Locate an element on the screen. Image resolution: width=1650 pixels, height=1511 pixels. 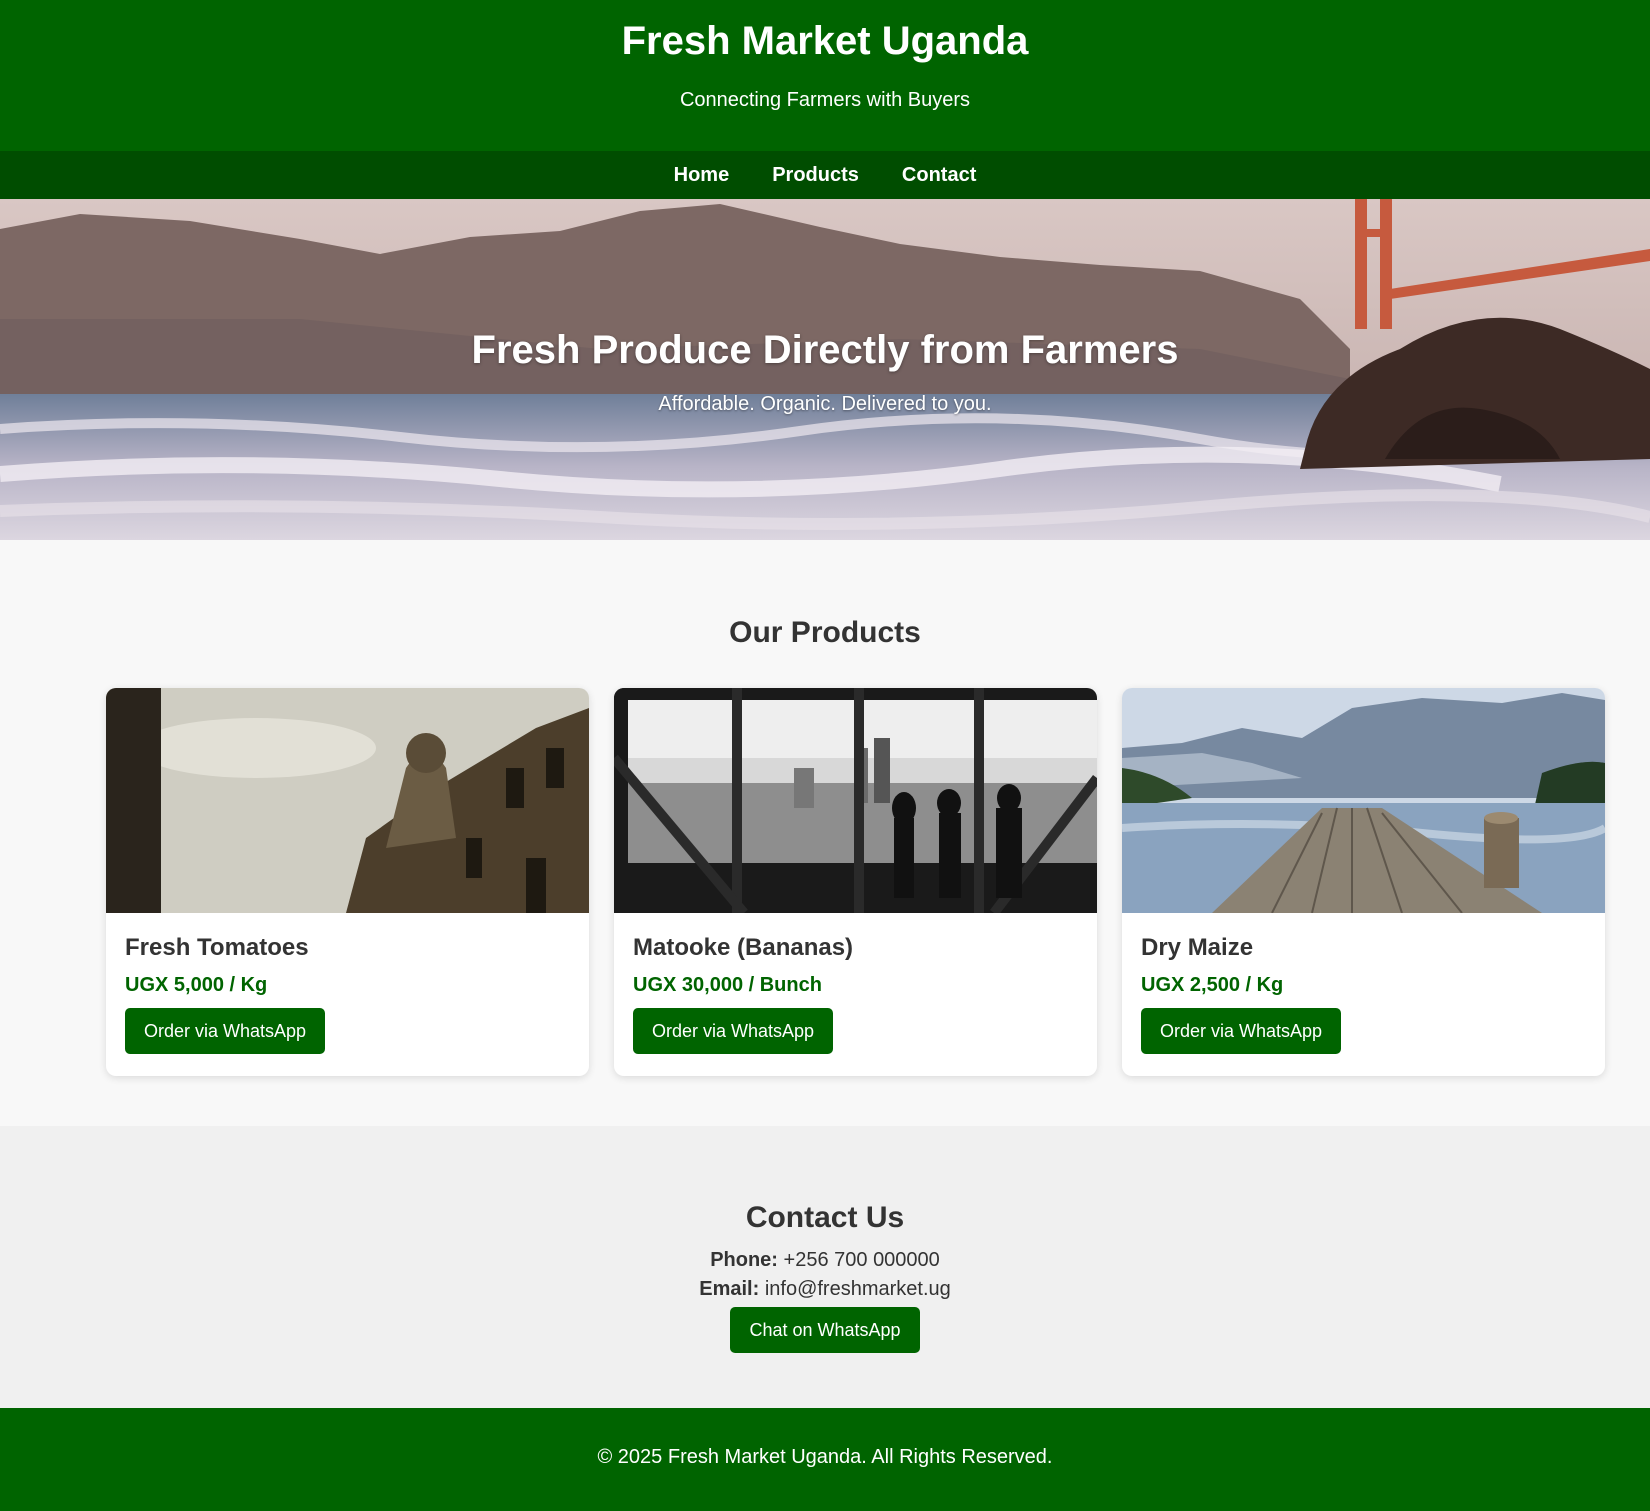
chat-whatsapp-button: Chat on WhatsApp is located at coordinates (825, 1330).